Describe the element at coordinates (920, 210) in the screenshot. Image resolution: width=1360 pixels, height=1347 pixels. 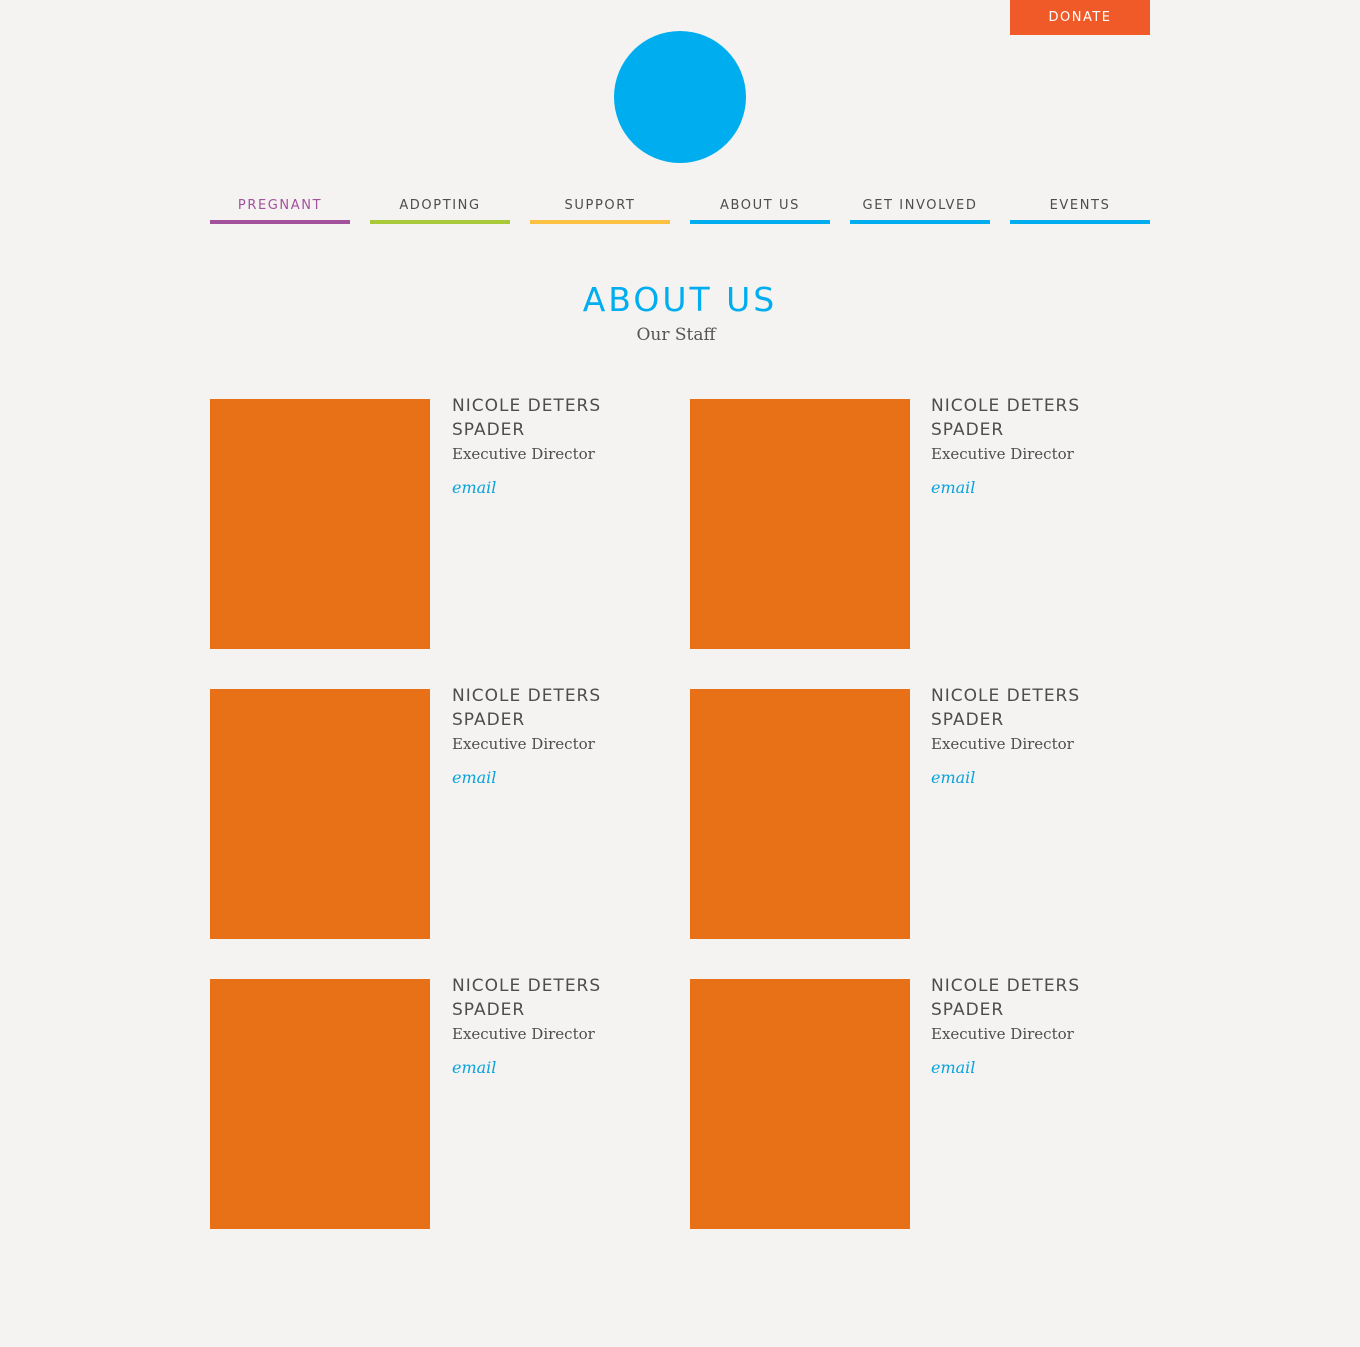
I see `nav-item-get-involved: GET INVOLVED` at that location.